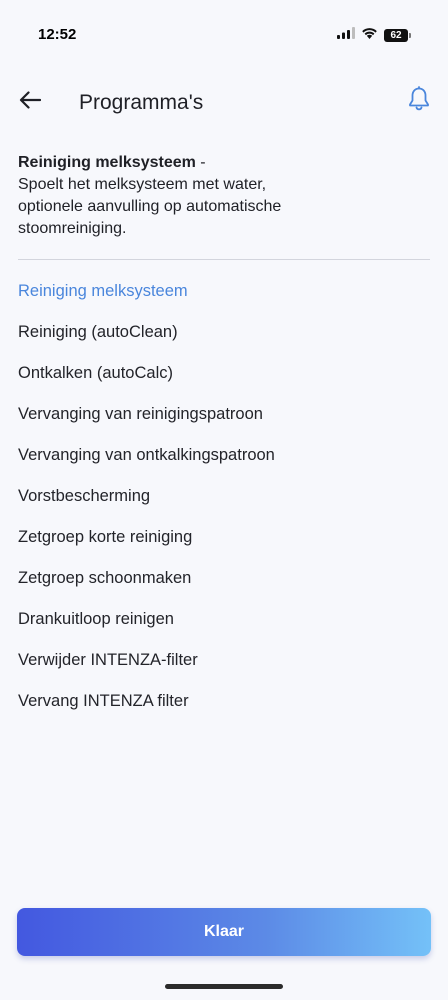 This screenshot has width=448, height=1000. What do you see at coordinates (224, 582) in the screenshot?
I see `program-item-zetgroep-schoonmaken: Zetgroep schoonmaken` at bounding box center [224, 582].